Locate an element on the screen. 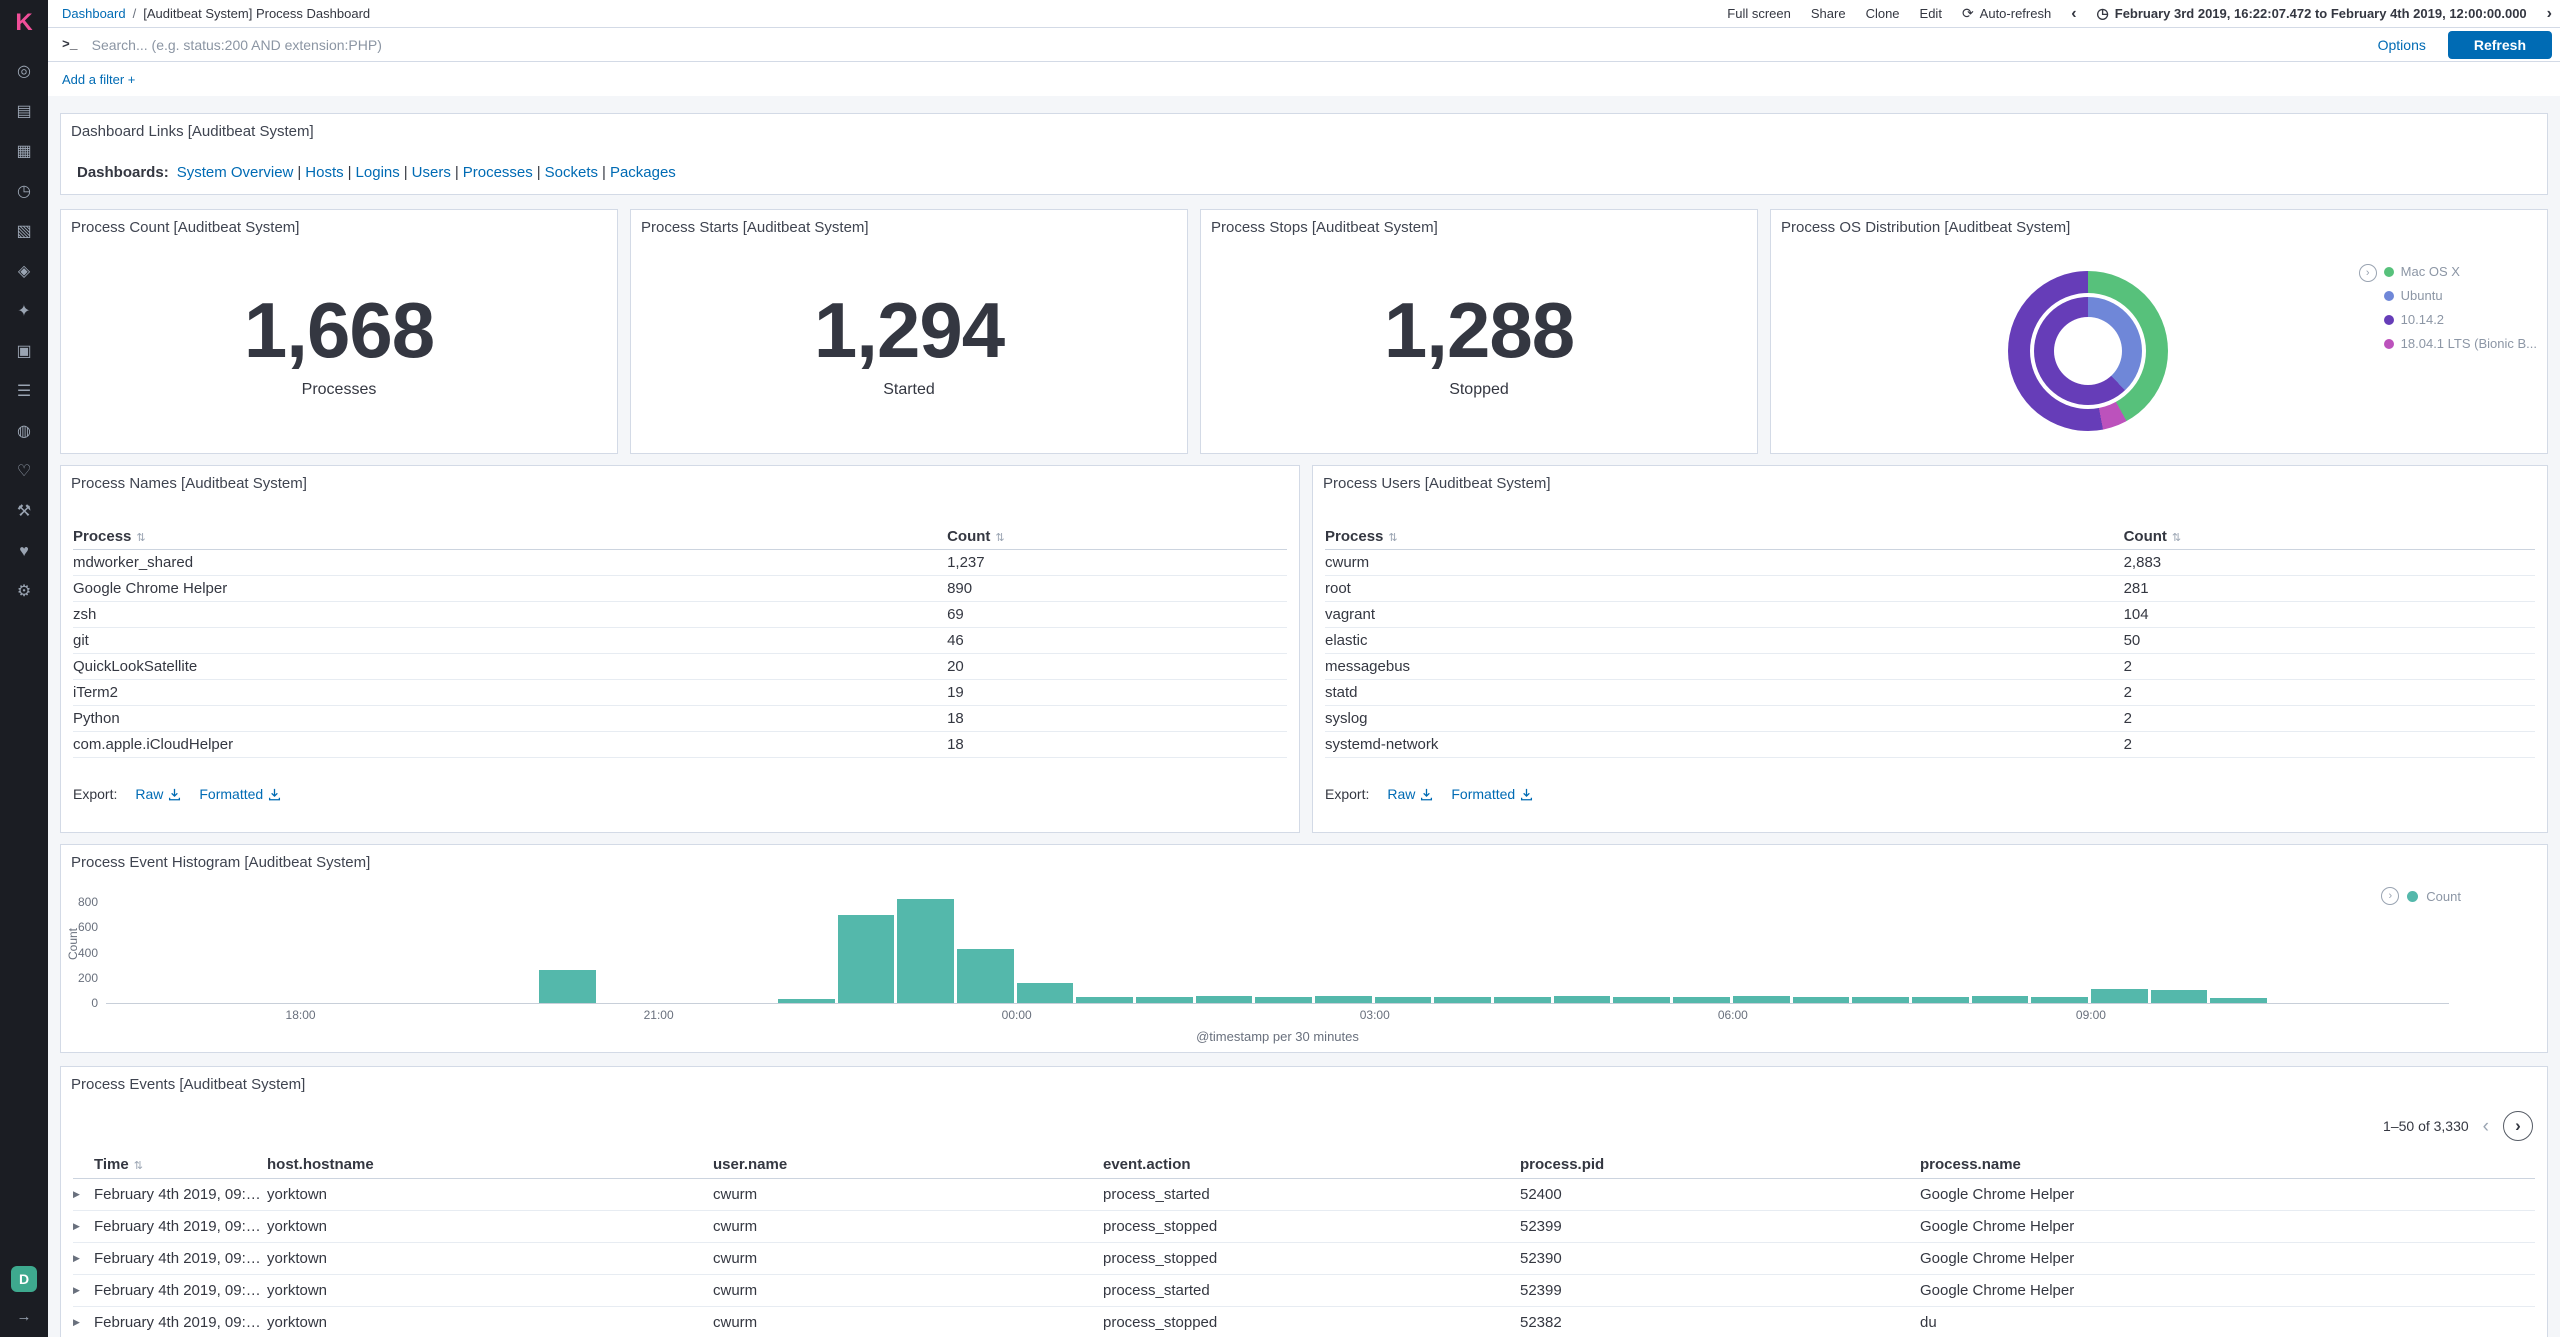 The image size is (2560, 1337). auto-refresh-button: ⟳ Auto-refresh is located at coordinates (2006, 13).